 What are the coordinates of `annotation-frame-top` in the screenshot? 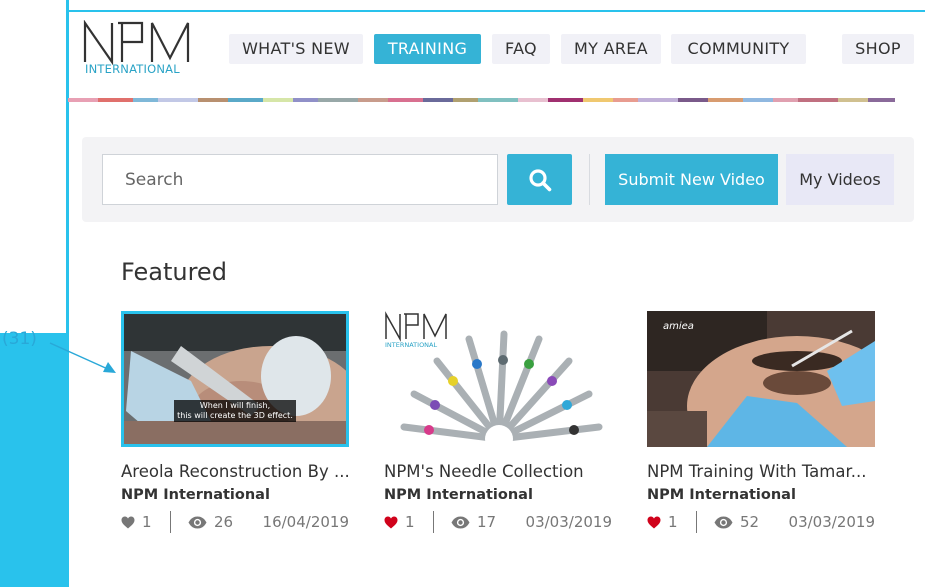 It's located at (495, 11).